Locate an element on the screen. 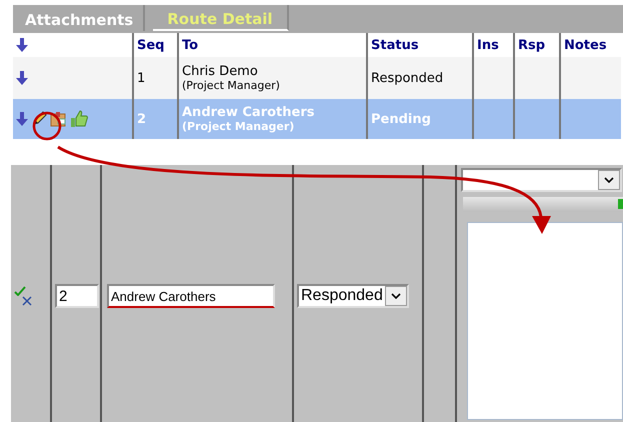  table-cell: 2 is located at coordinates (141, 119).